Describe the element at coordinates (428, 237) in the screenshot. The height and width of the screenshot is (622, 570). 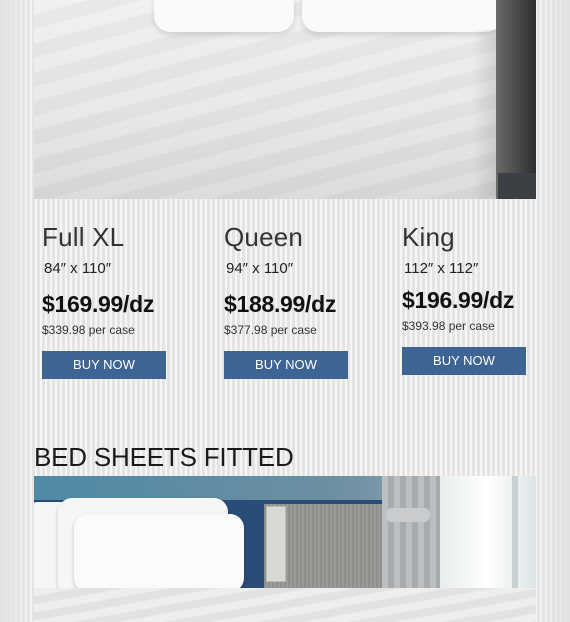
I see `product-name: King` at that location.